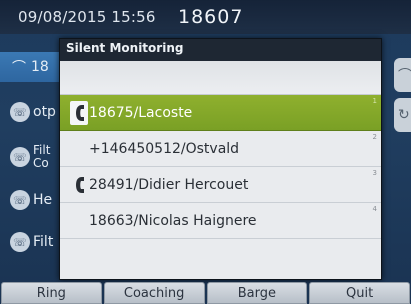 This screenshot has height=304, width=411. I want to click on call-label: +146450512/Ostvald, so click(164, 148).